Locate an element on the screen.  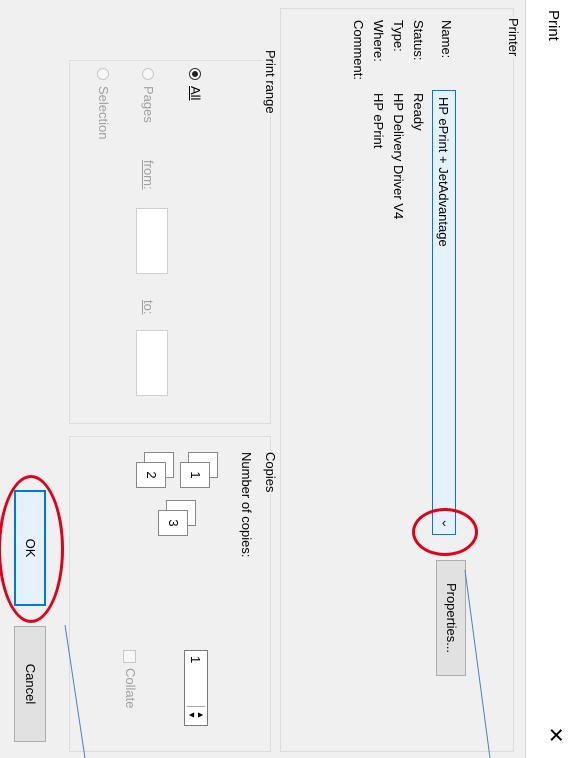
leader-line-ok is located at coordinates (75, 691).